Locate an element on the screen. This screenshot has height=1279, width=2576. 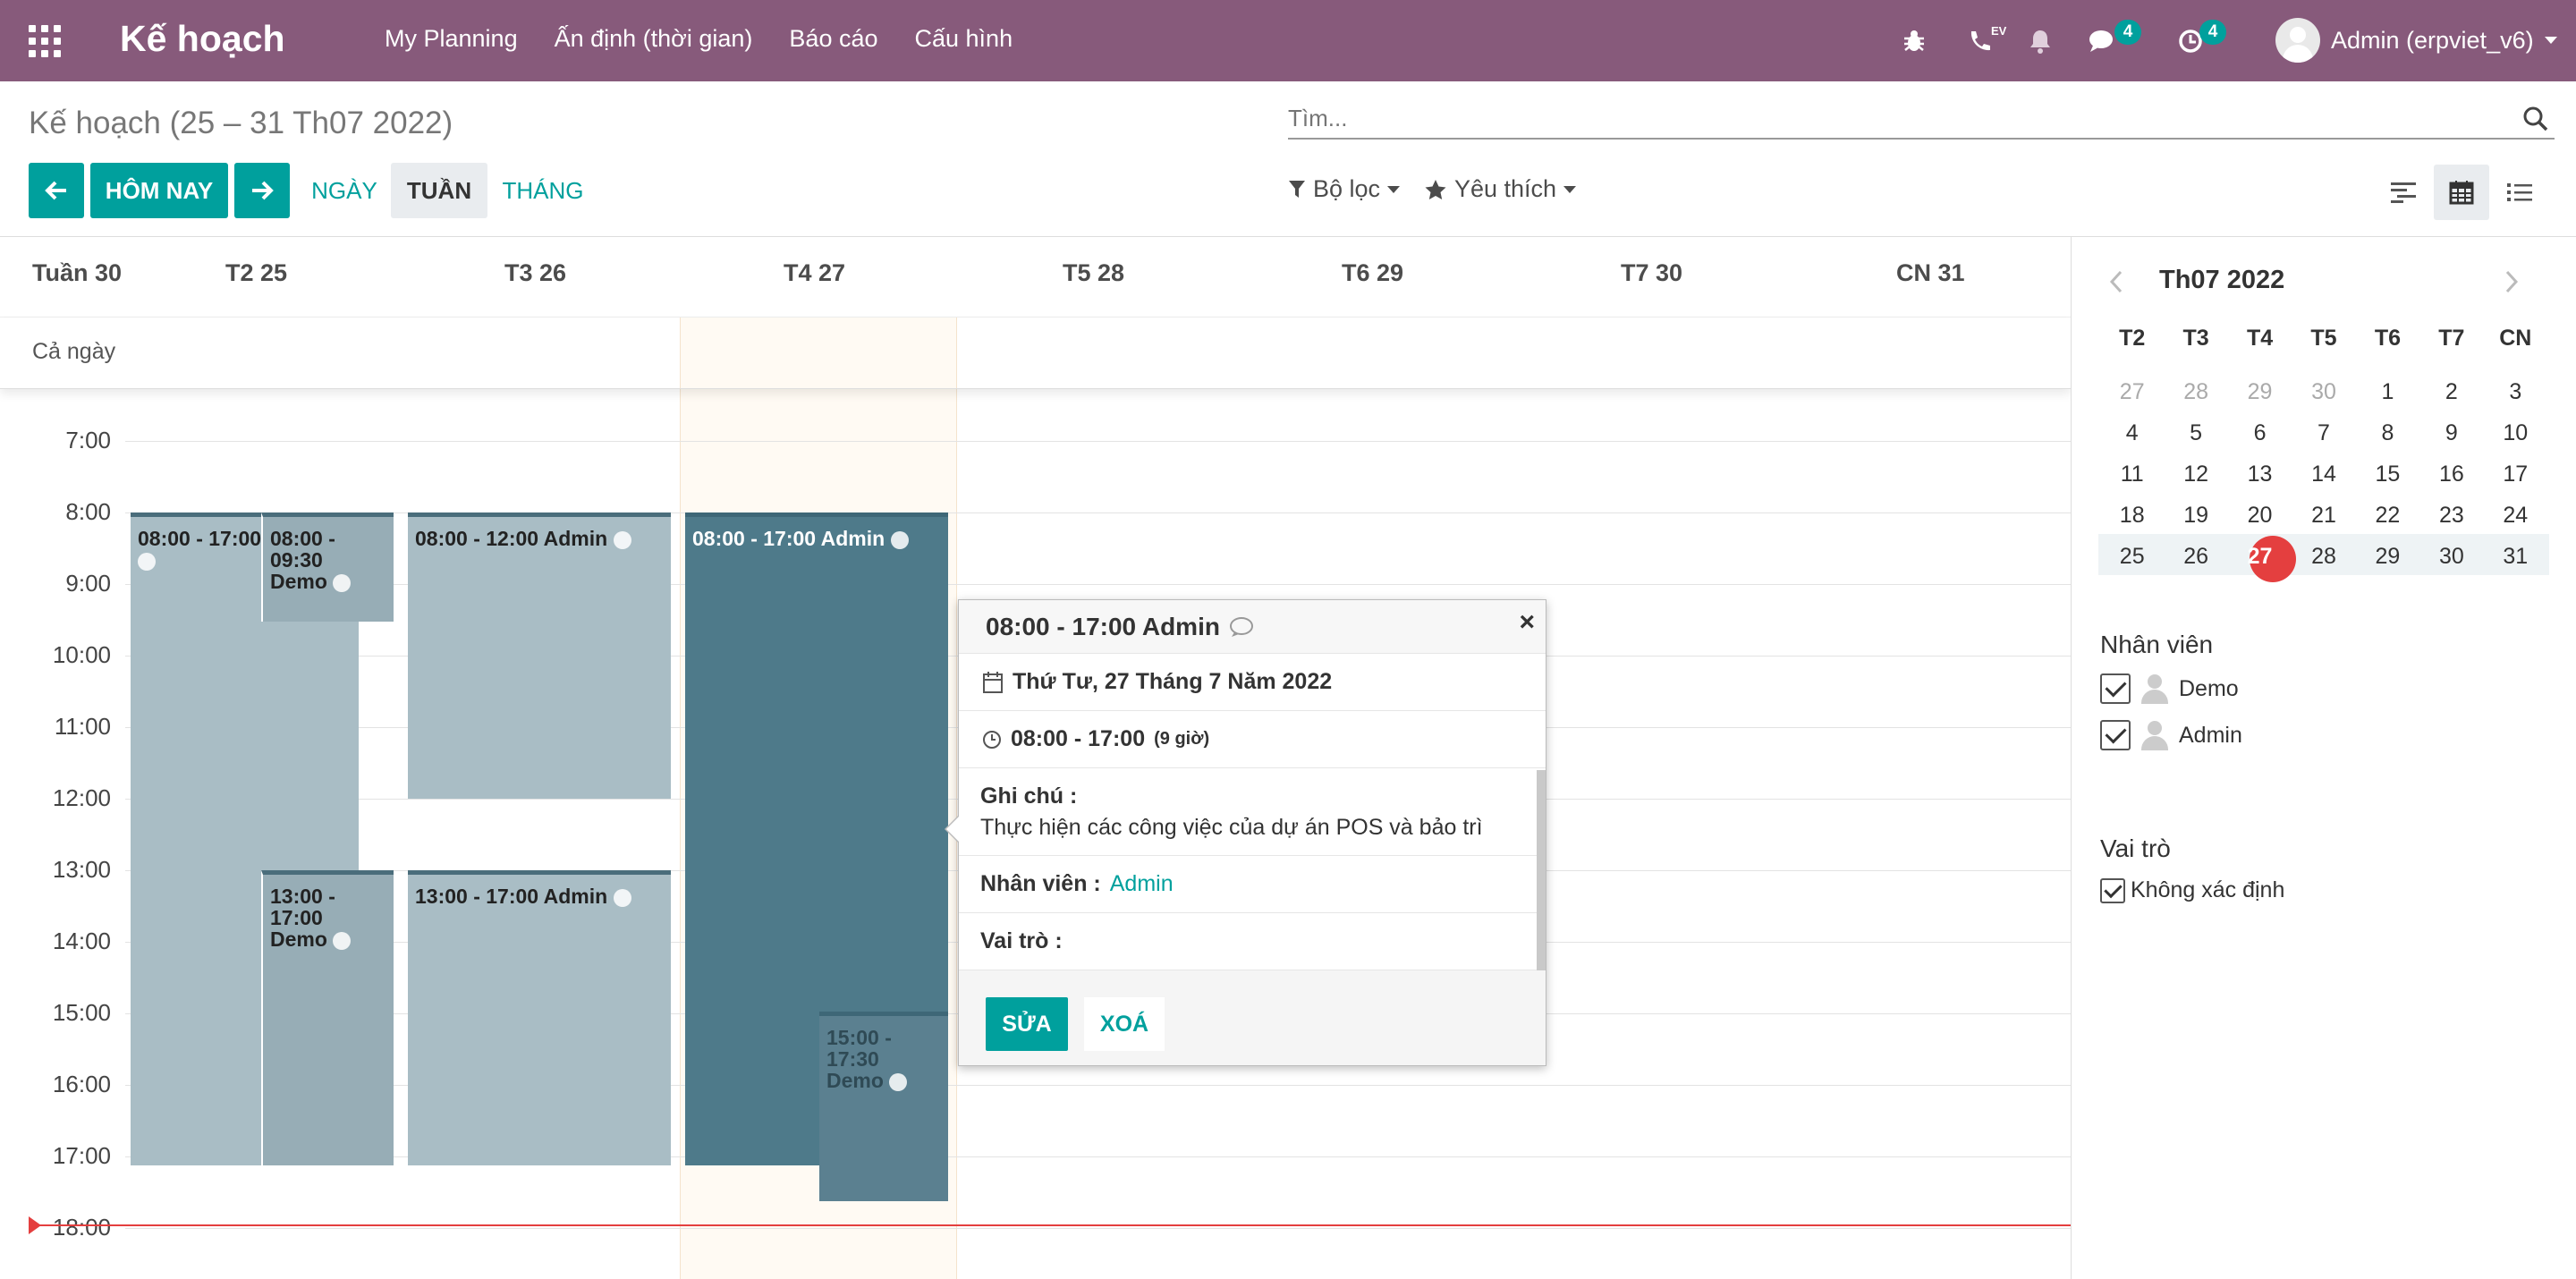
popover-note-label: Ghi chú : is located at coordinates (1029, 796).